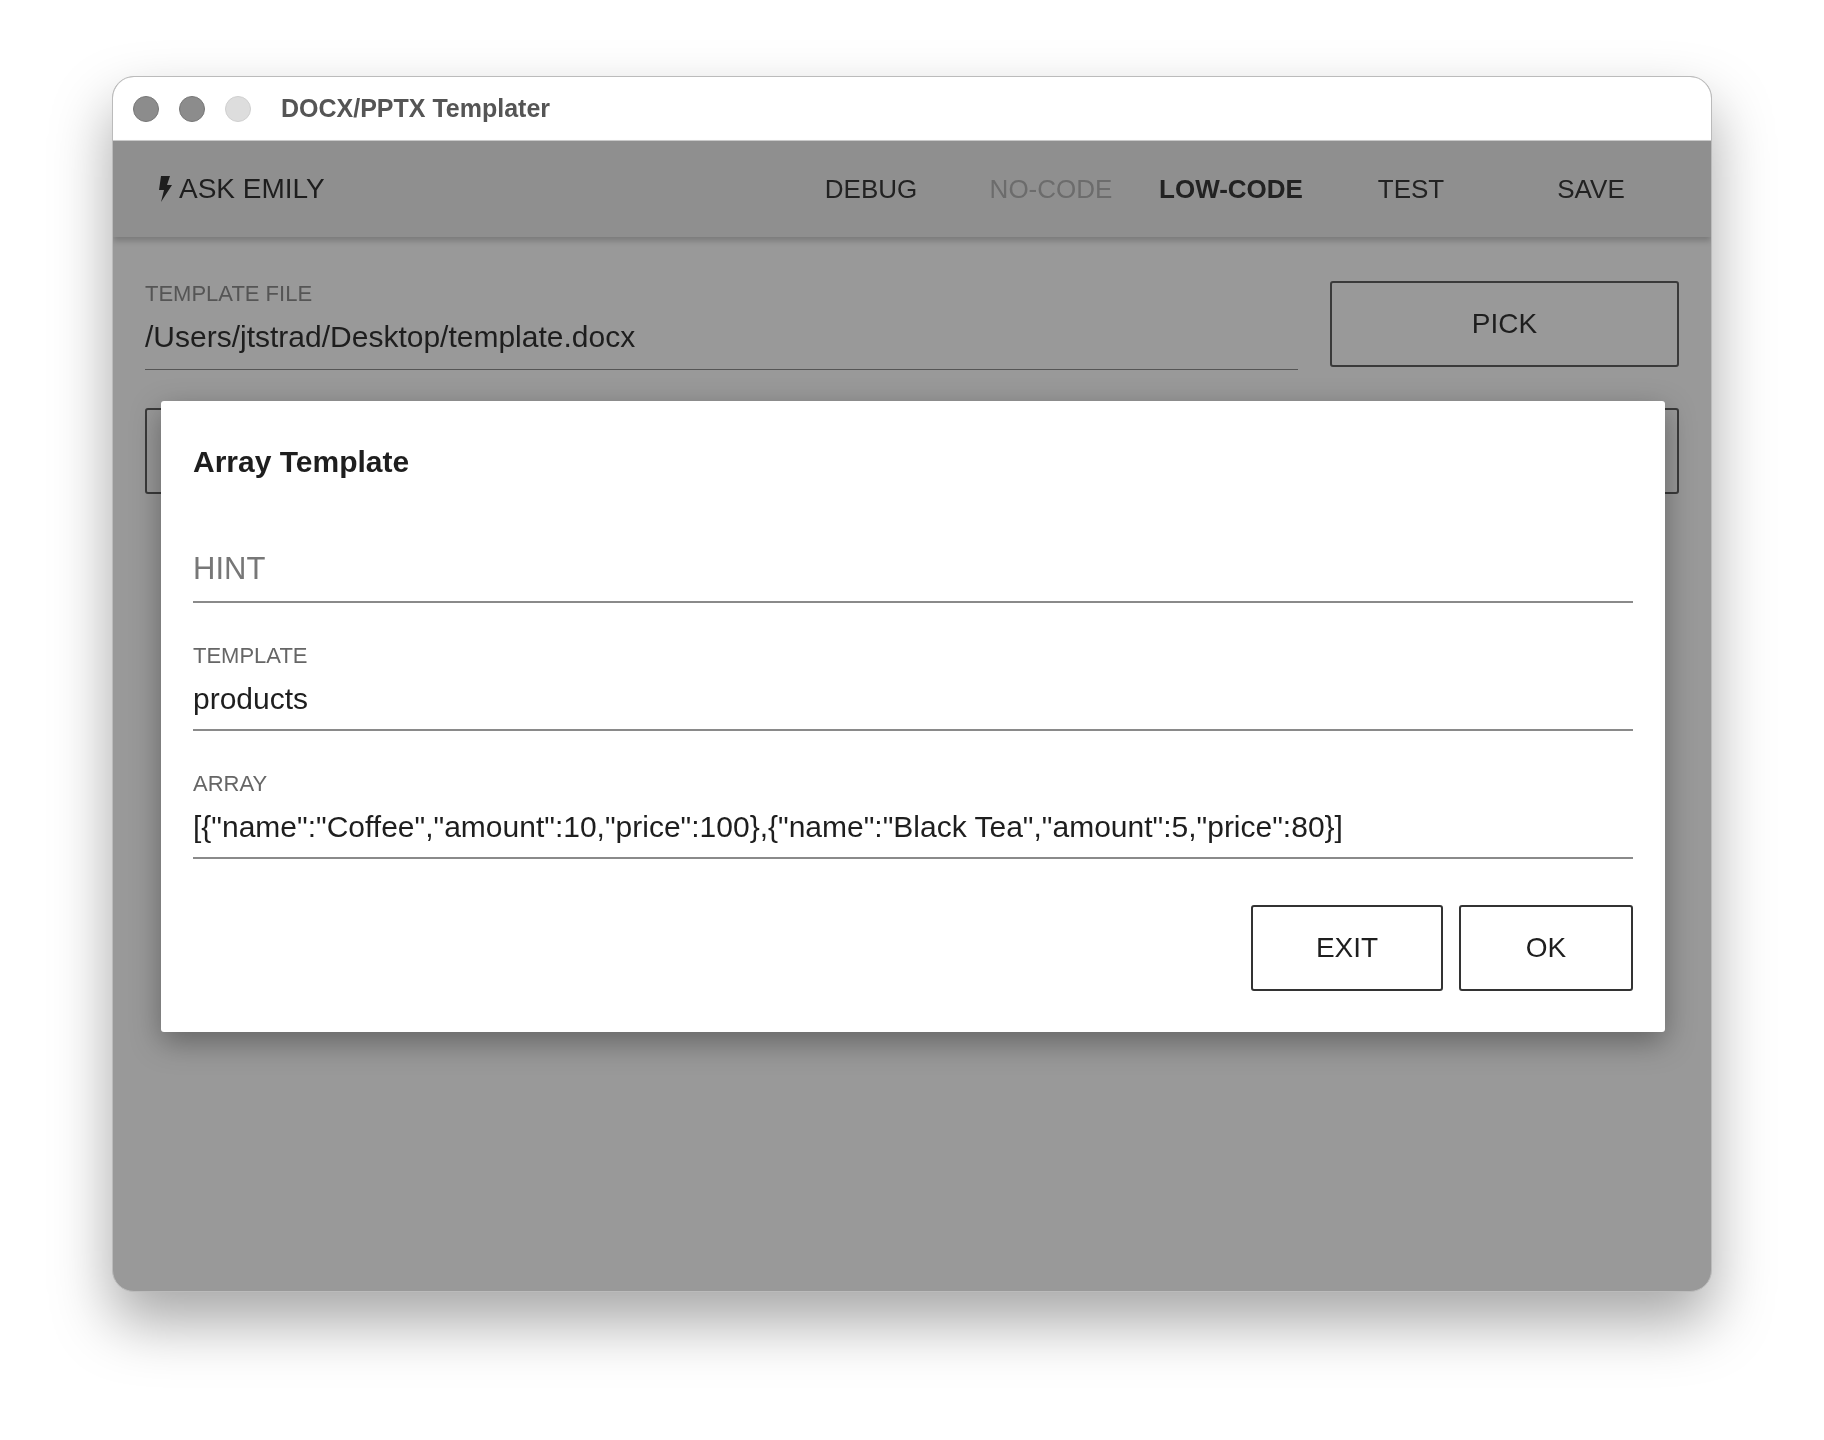 The height and width of the screenshot is (1440, 1824). What do you see at coordinates (165, 189) in the screenshot?
I see `lightning-icon` at bounding box center [165, 189].